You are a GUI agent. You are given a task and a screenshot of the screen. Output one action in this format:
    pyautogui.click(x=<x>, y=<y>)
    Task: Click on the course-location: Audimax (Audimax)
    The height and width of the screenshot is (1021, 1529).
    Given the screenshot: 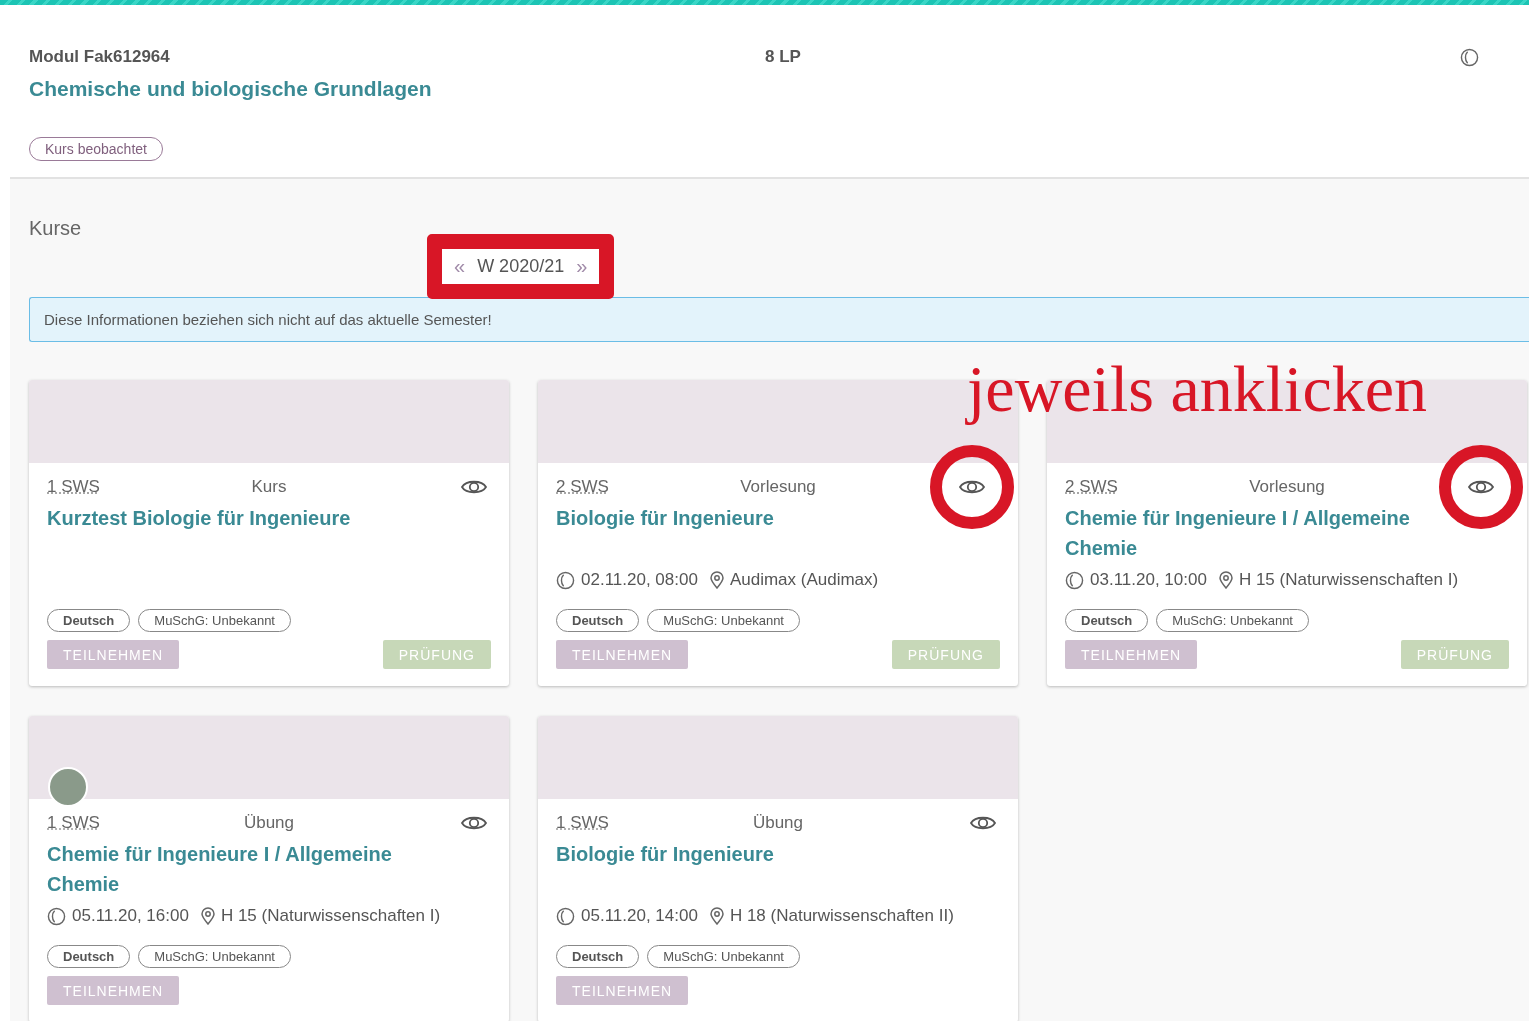 What is the action you would take?
    pyautogui.click(x=804, y=580)
    